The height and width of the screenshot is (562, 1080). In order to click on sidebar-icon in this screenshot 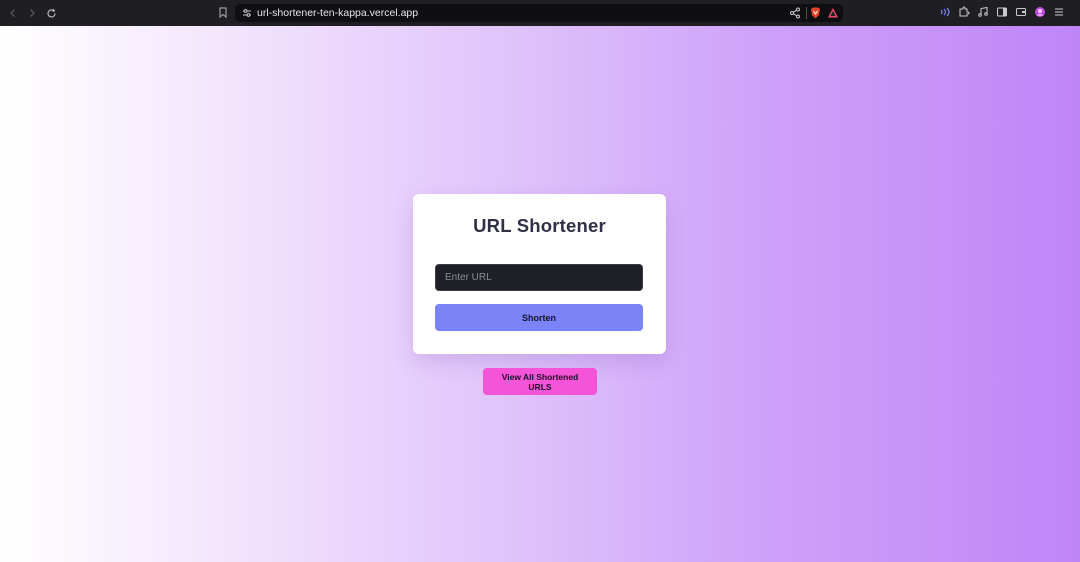, I will do `click(1002, 12)`.